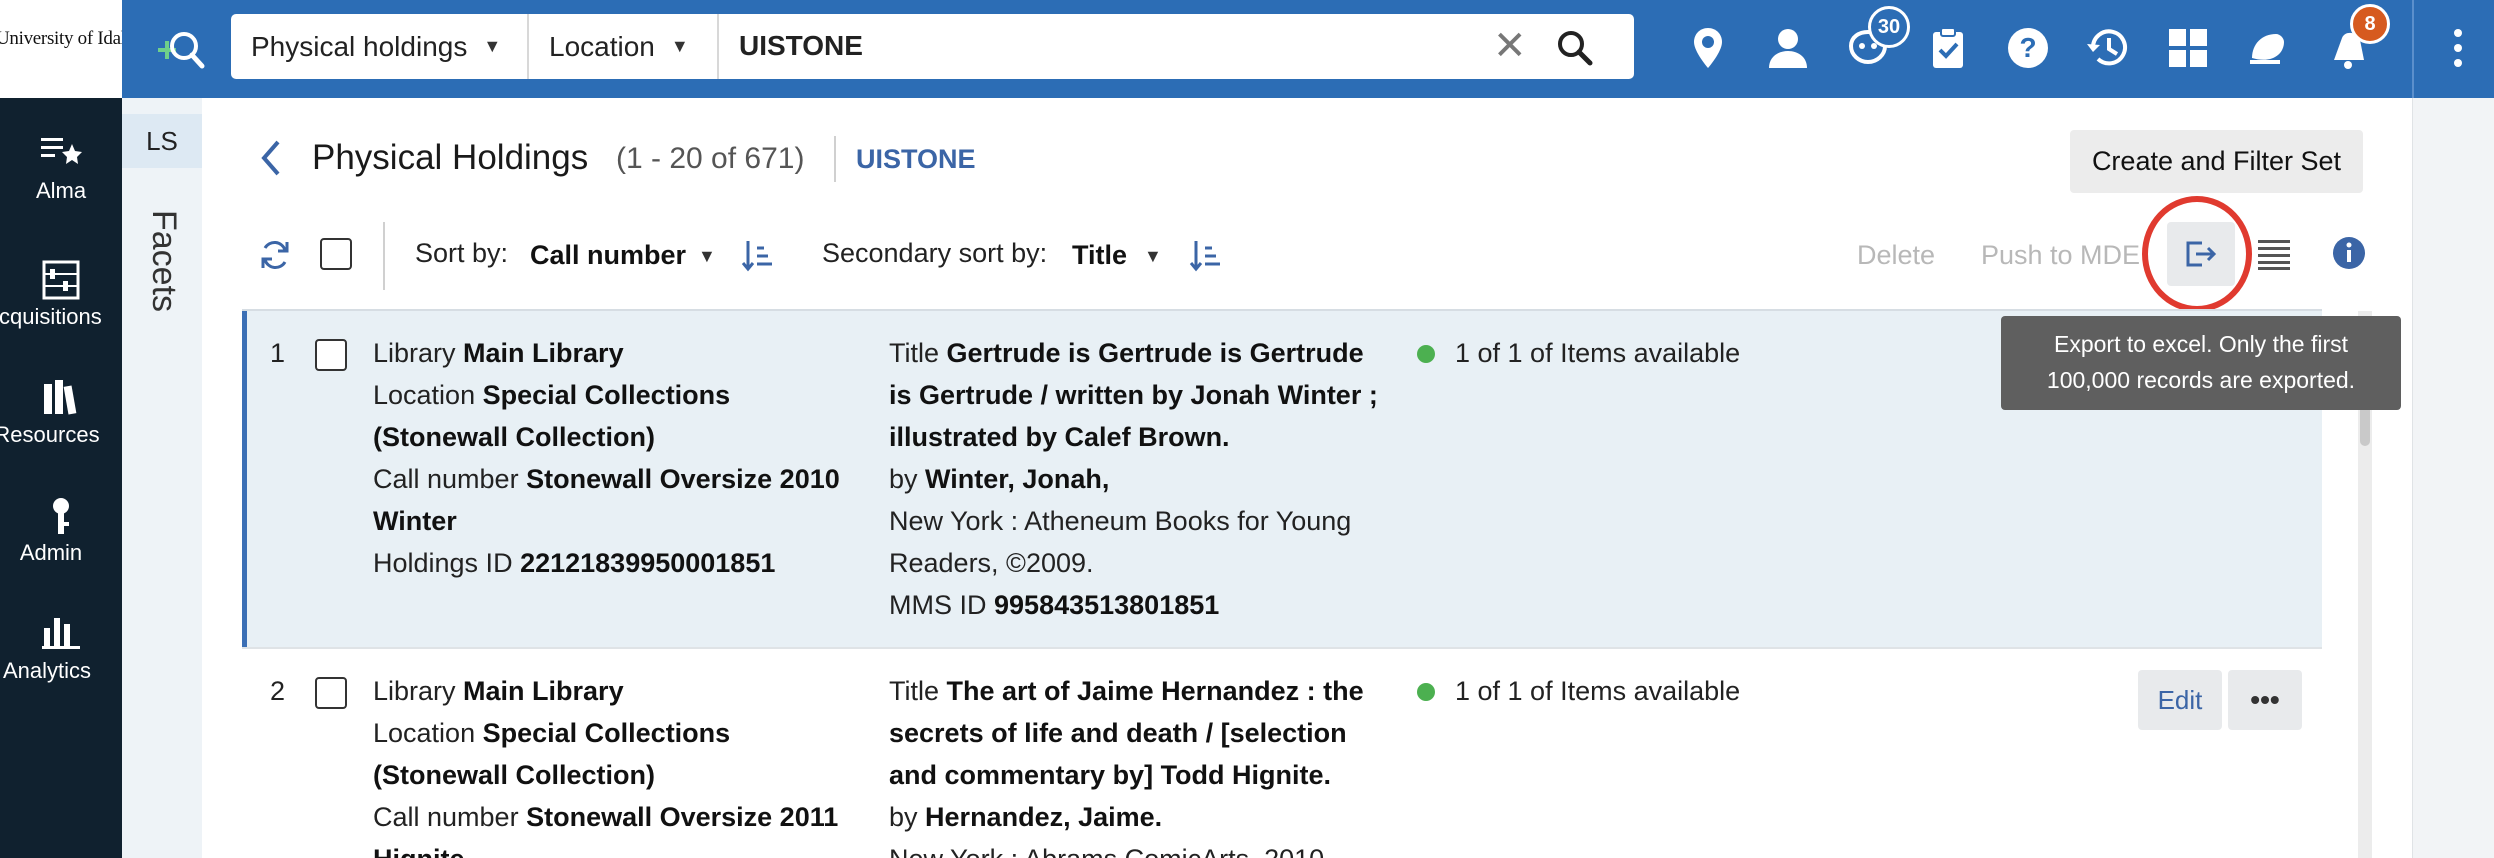 The width and height of the screenshot is (2494, 858). What do you see at coordinates (1510, 46) in the screenshot?
I see `clear-search-icon: ✕` at bounding box center [1510, 46].